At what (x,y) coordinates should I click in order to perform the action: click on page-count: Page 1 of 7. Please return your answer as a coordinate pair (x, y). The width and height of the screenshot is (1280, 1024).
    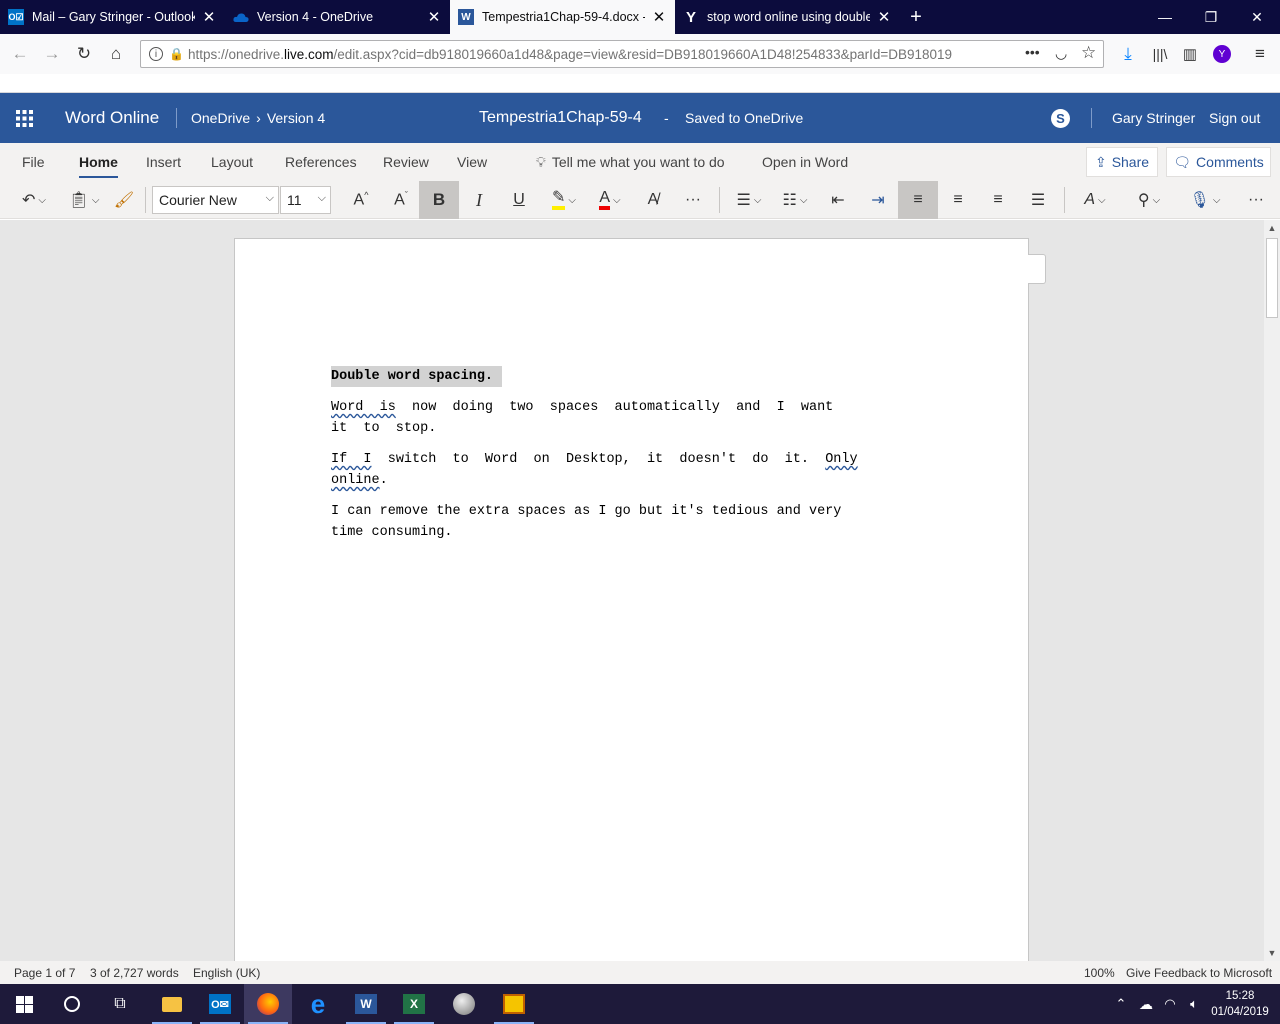
    Looking at the image, I should click on (44, 973).